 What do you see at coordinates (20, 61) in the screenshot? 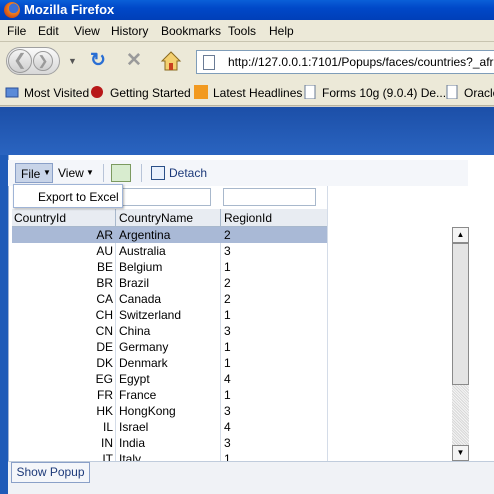
I see `back-icon: ❮` at bounding box center [20, 61].